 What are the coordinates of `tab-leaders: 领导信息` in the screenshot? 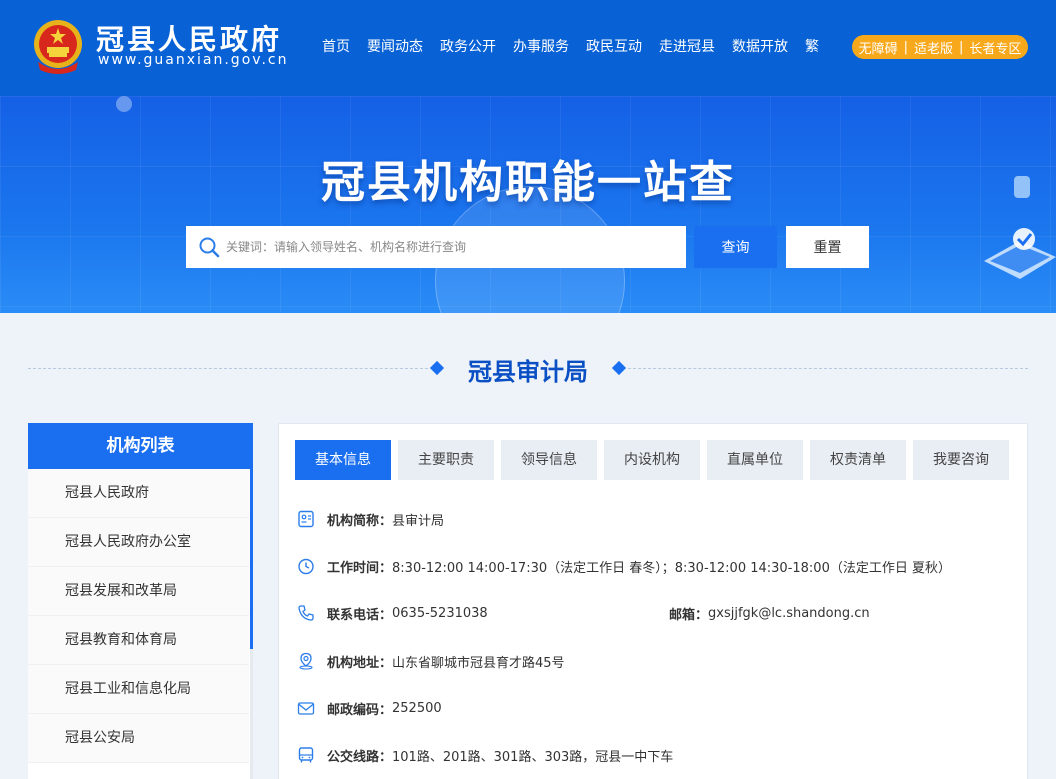 It's located at (549, 460).